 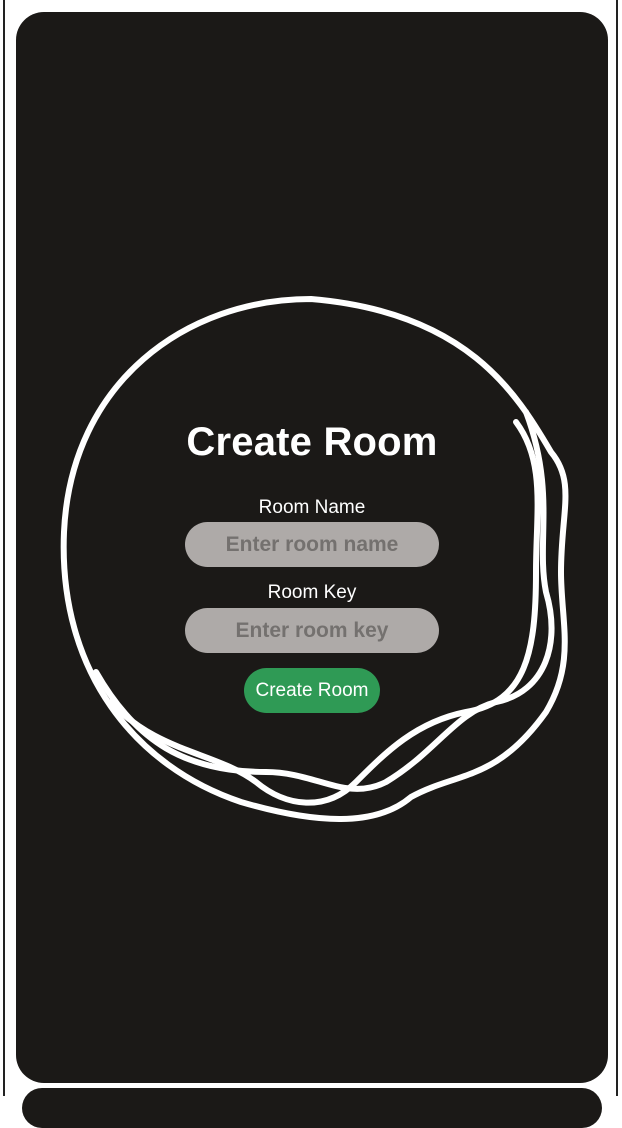 I want to click on next-card-edge, so click(x=312, y=1108).